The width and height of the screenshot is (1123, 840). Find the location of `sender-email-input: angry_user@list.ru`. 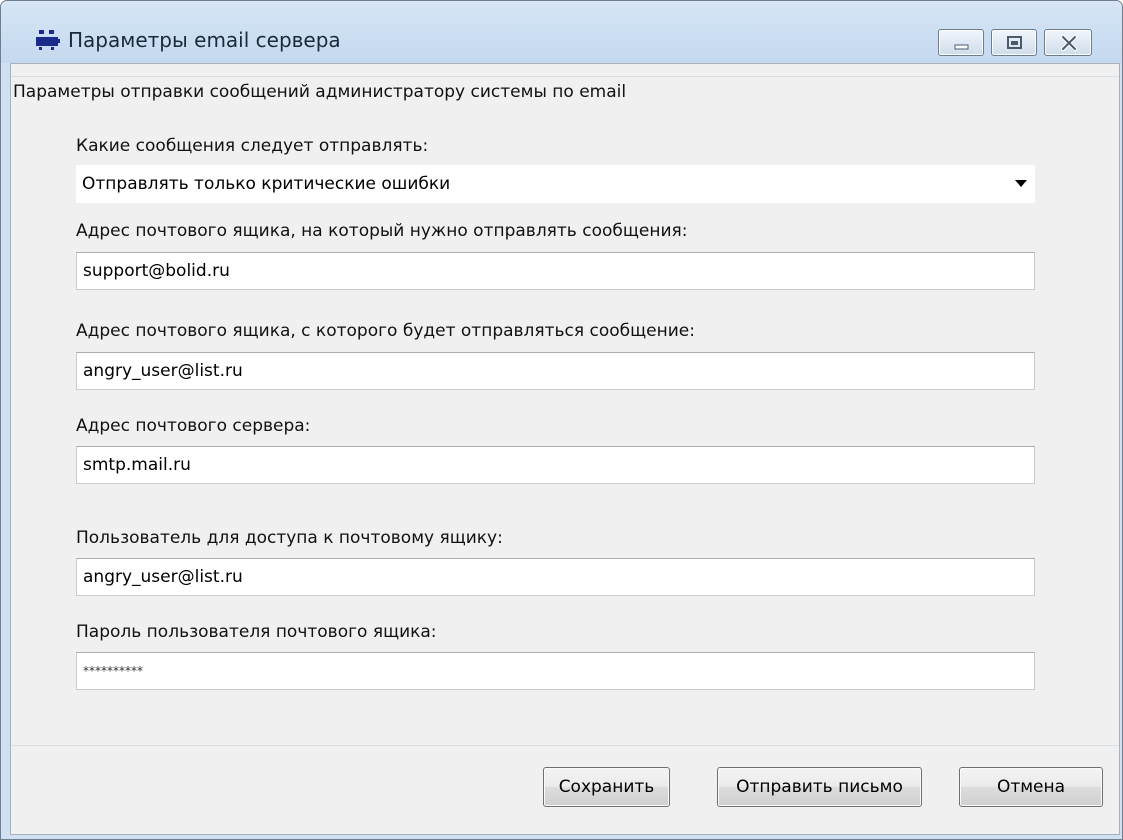

sender-email-input: angry_user@list.ru is located at coordinates (555, 371).